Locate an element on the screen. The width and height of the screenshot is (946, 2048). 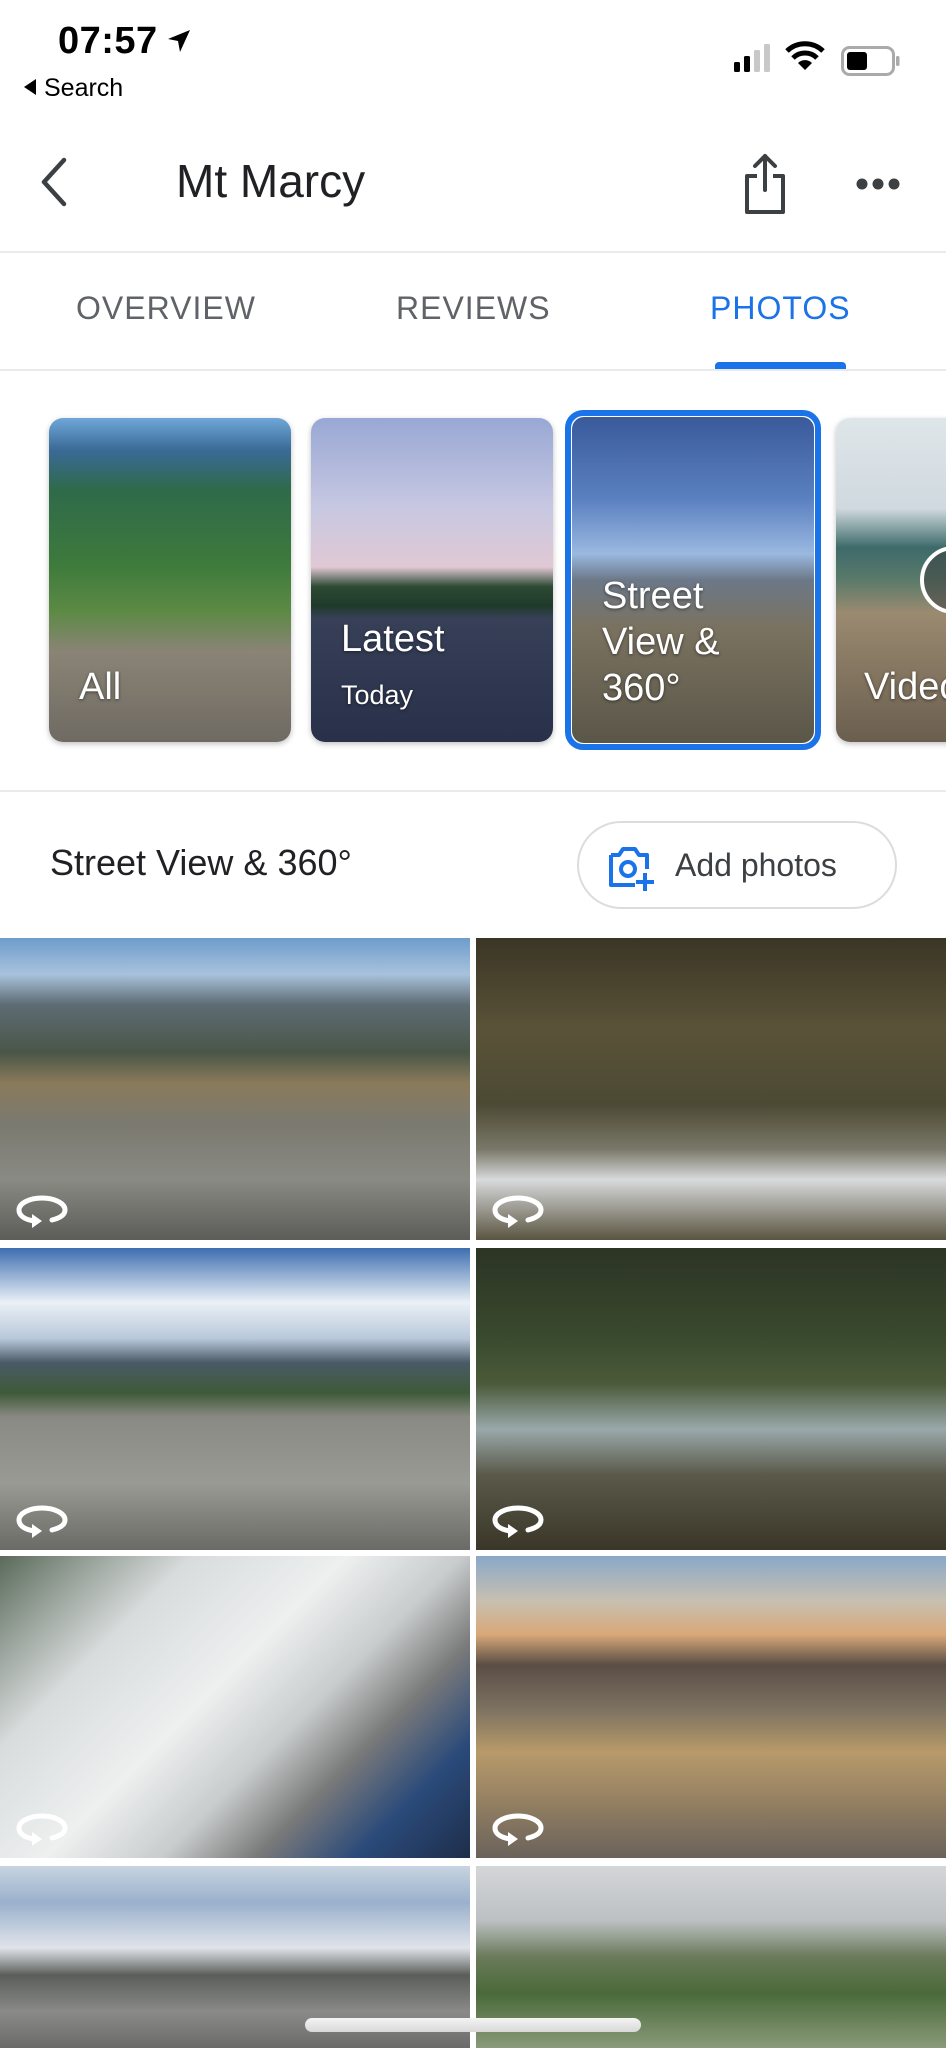
tab-reviews: REVIEWS is located at coordinates (473, 308).